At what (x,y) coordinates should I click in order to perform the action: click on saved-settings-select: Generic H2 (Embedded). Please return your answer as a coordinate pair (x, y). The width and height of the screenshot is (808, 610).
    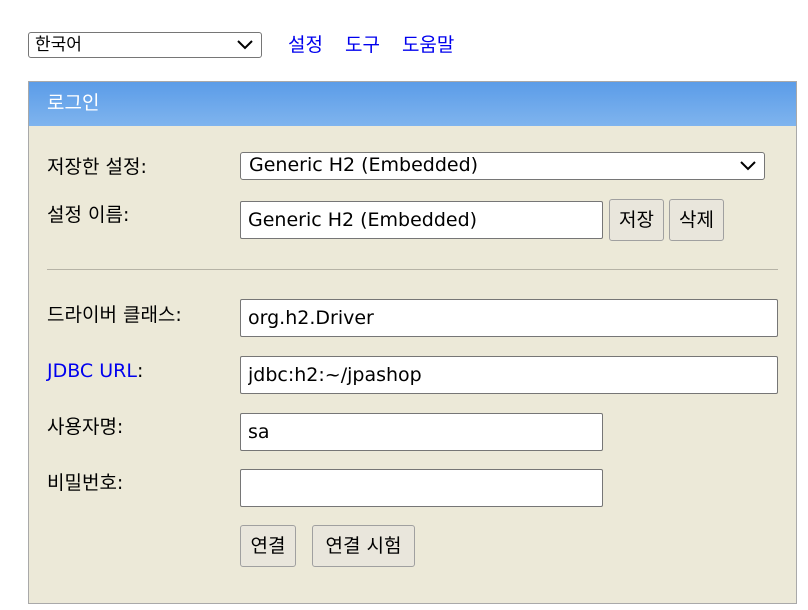
    Looking at the image, I should click on (502, 166).